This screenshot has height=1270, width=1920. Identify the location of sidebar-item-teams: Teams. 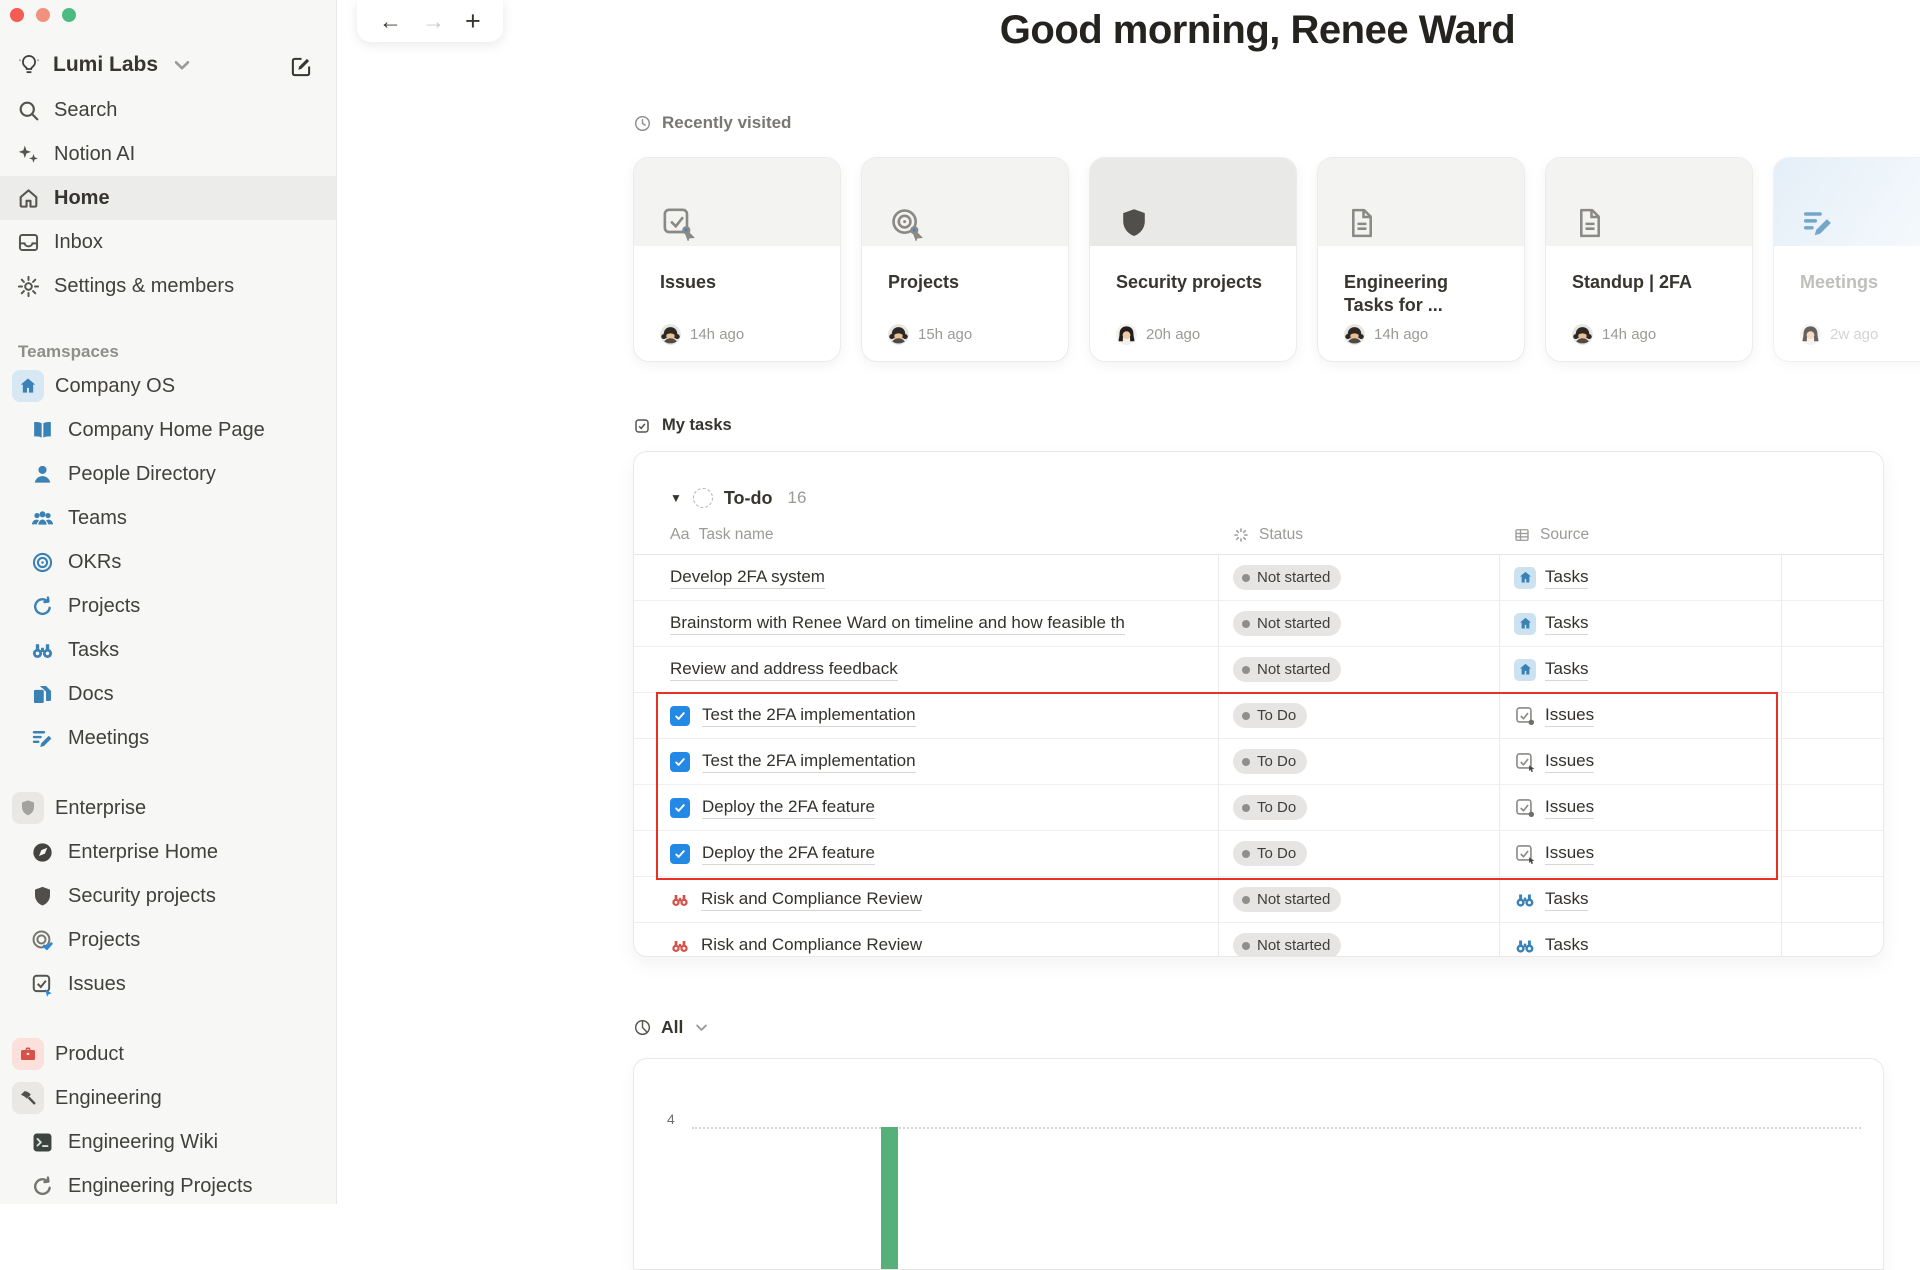
(168, 518).